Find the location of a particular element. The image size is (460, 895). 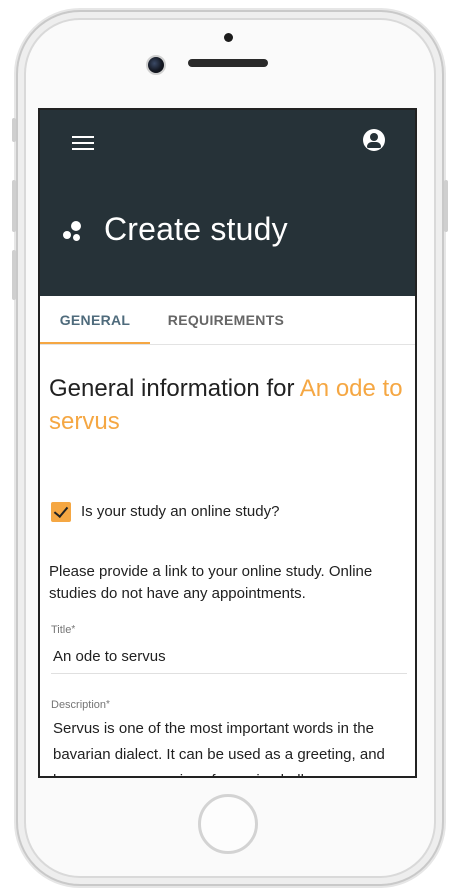

earpiece-speaker is located at coordinates (228, 63).